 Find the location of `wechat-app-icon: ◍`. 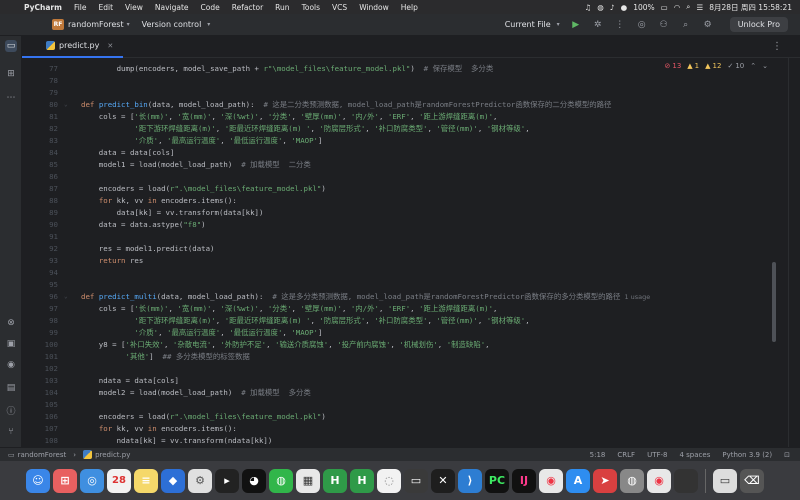

wechat-app-icon: ◍ is located at coordinates (281, 480).